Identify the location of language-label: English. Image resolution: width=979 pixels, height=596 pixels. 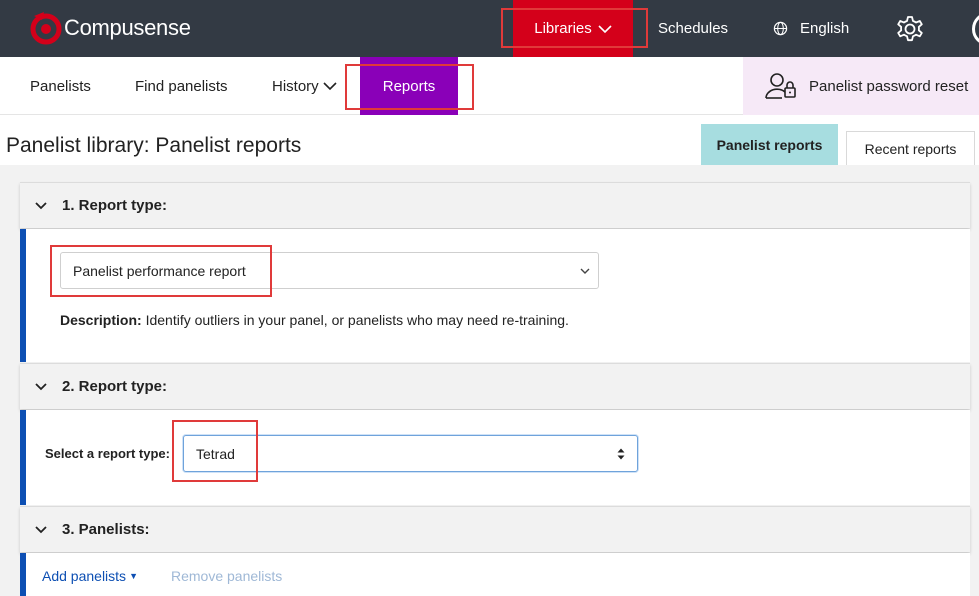
(825, 28).